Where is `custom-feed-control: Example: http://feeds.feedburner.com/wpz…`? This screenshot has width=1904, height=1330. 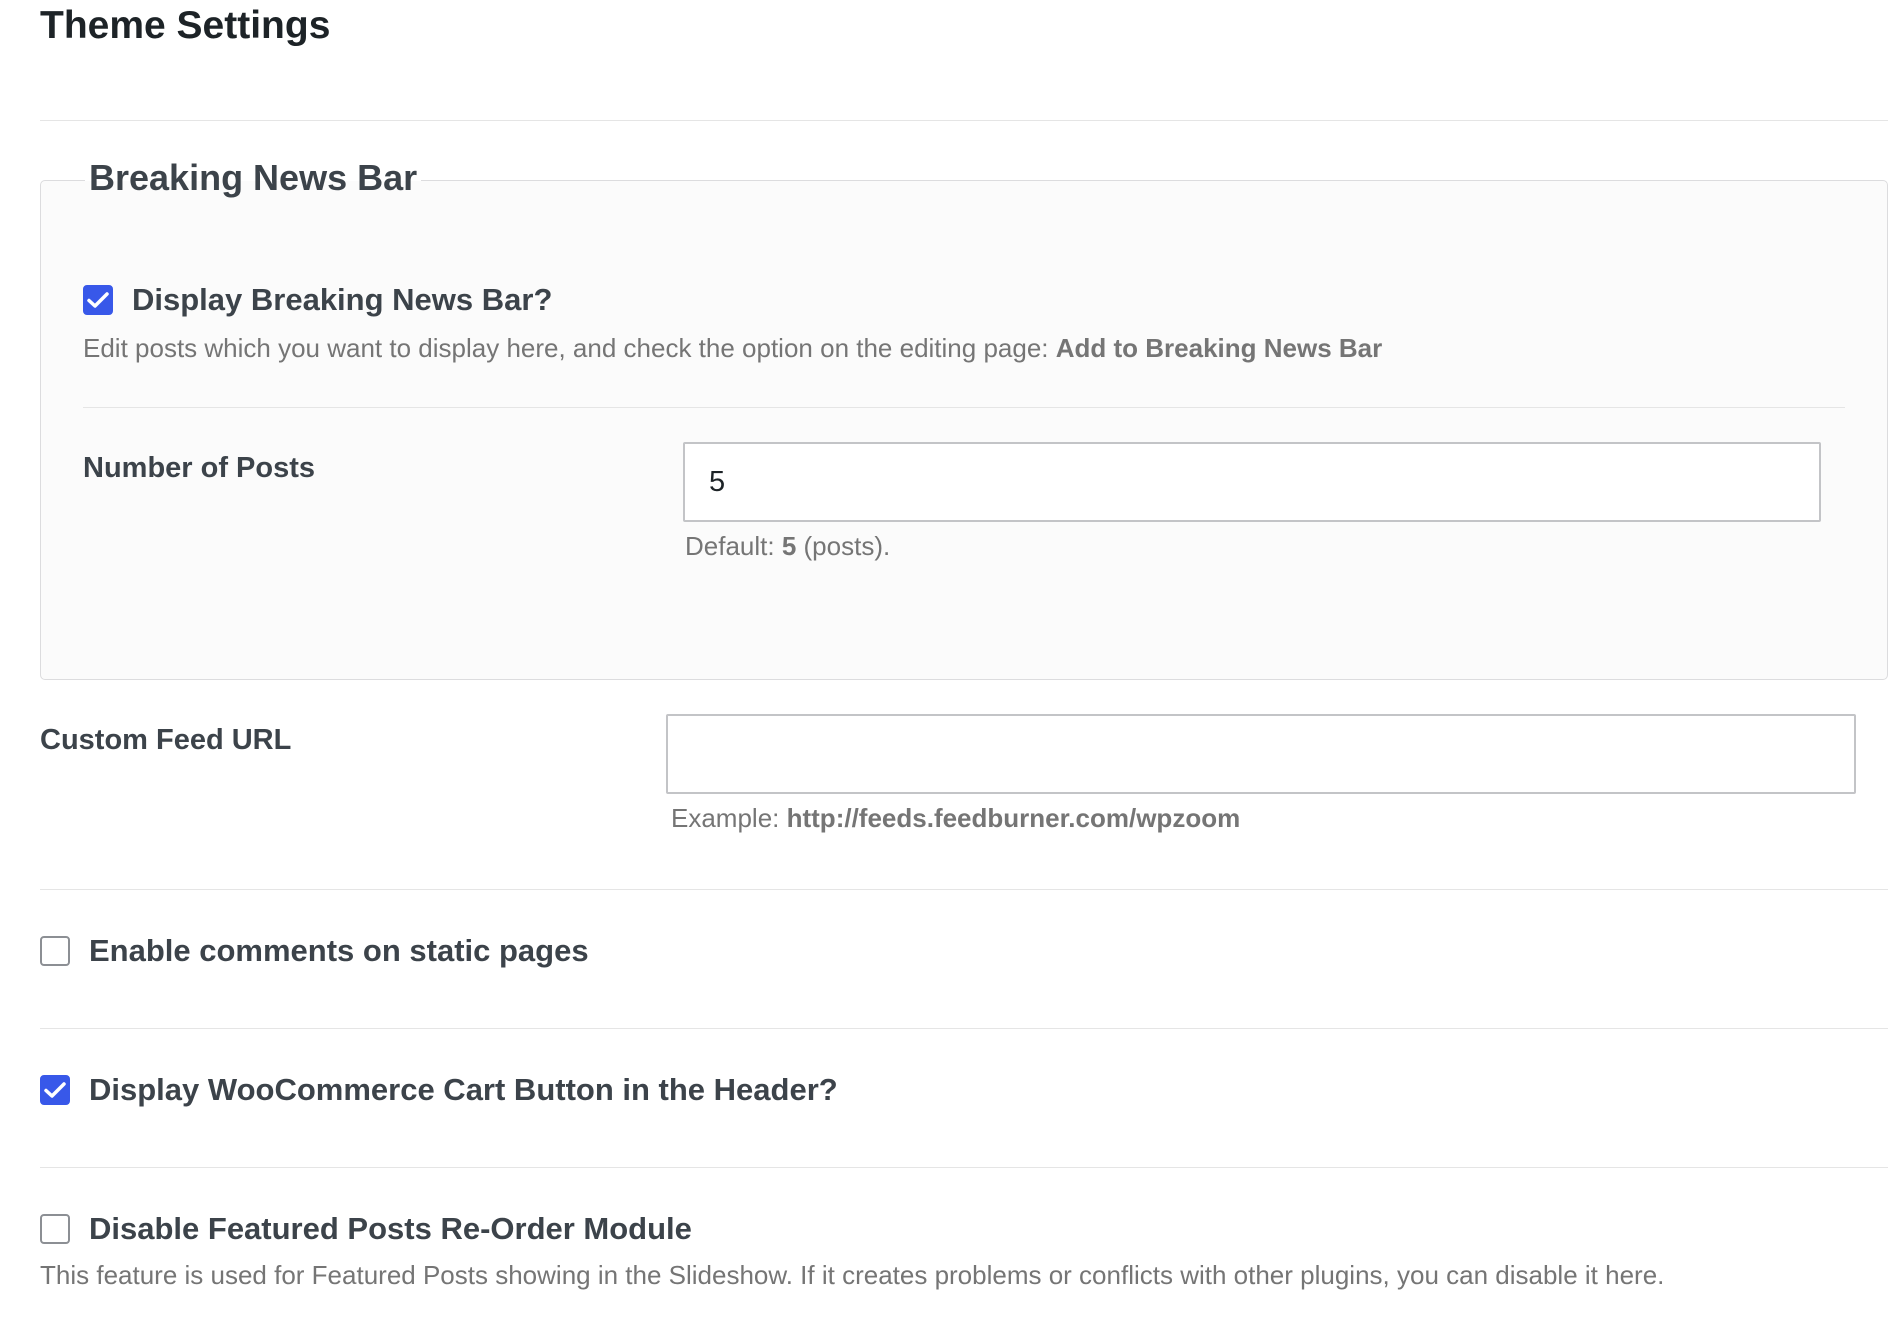 custom-feed-control: Example: http://feeds.feedburner.com/wpz… is located at coordinates (1261, 774).